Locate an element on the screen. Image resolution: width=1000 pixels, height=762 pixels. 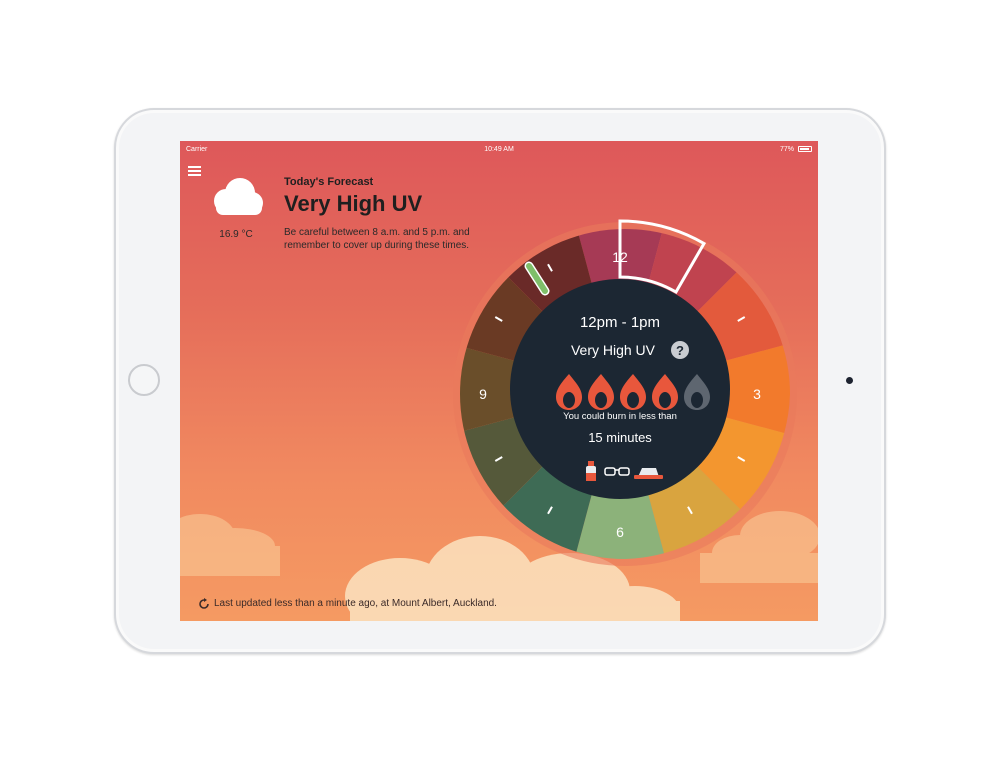
hour-label-6: 6 is located at coordinates (620, 532).